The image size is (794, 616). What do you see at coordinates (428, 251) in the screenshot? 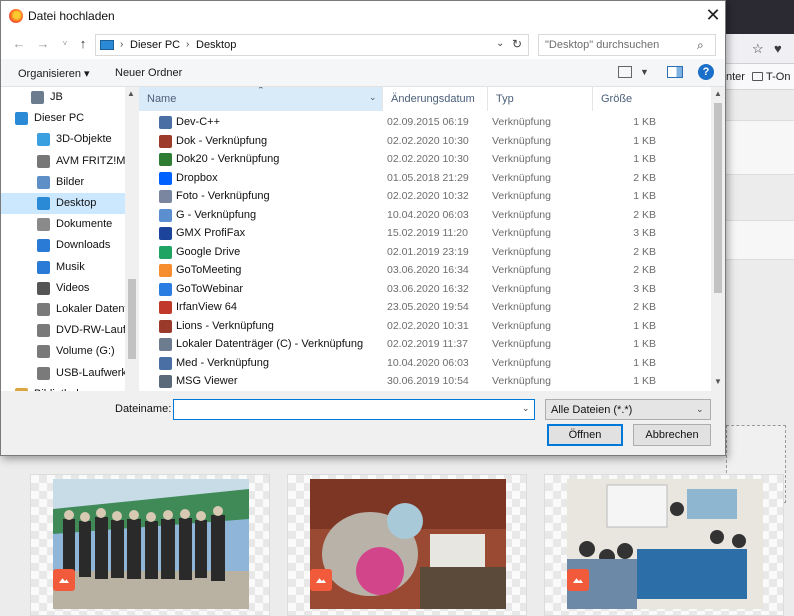
I see `file-date: 02.01.2019 23:19` at bounding box center [428, 251].